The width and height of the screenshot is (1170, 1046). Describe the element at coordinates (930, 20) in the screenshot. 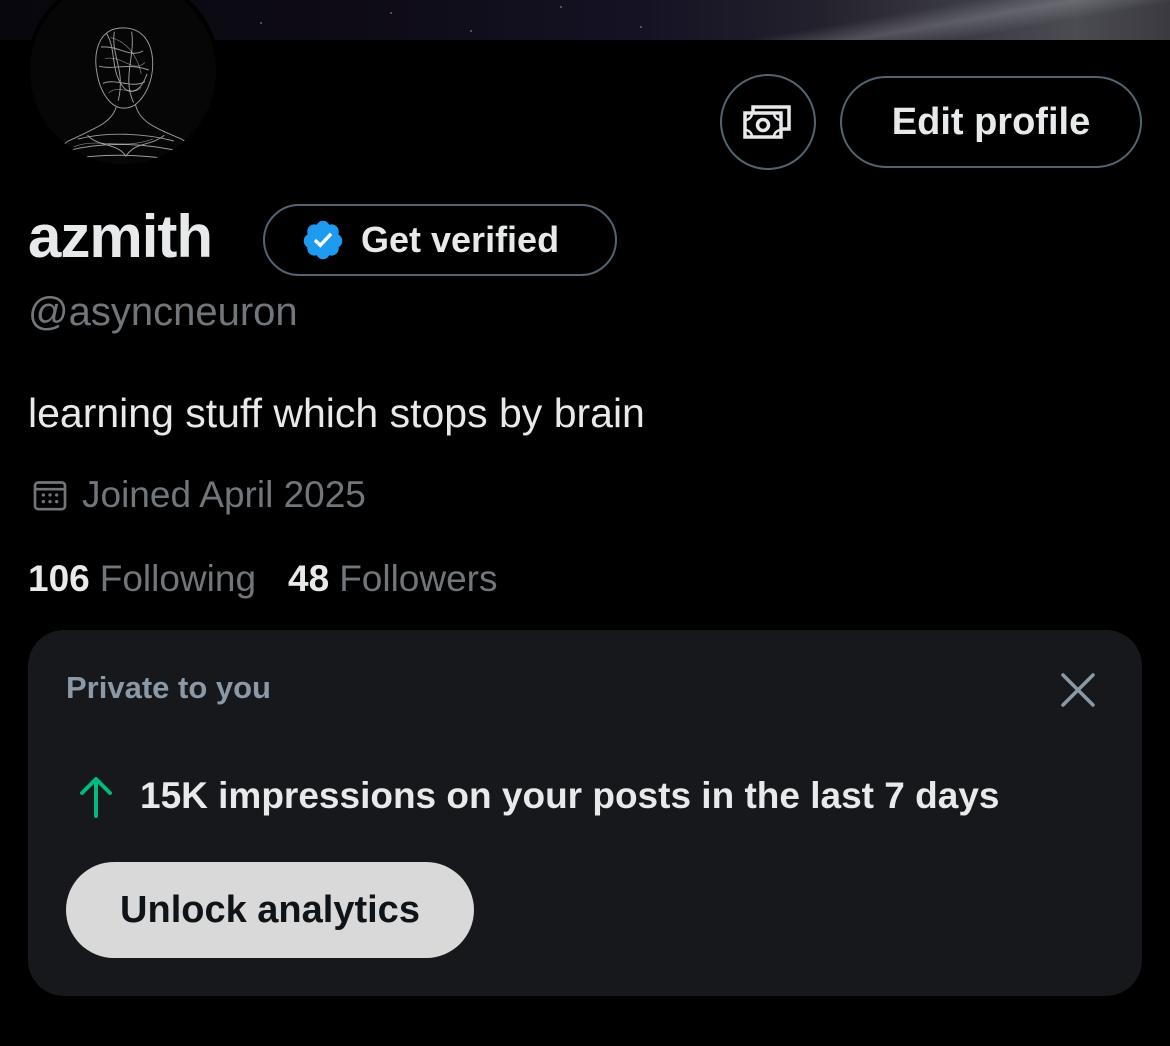

I see `banner-light-streak` at that location.